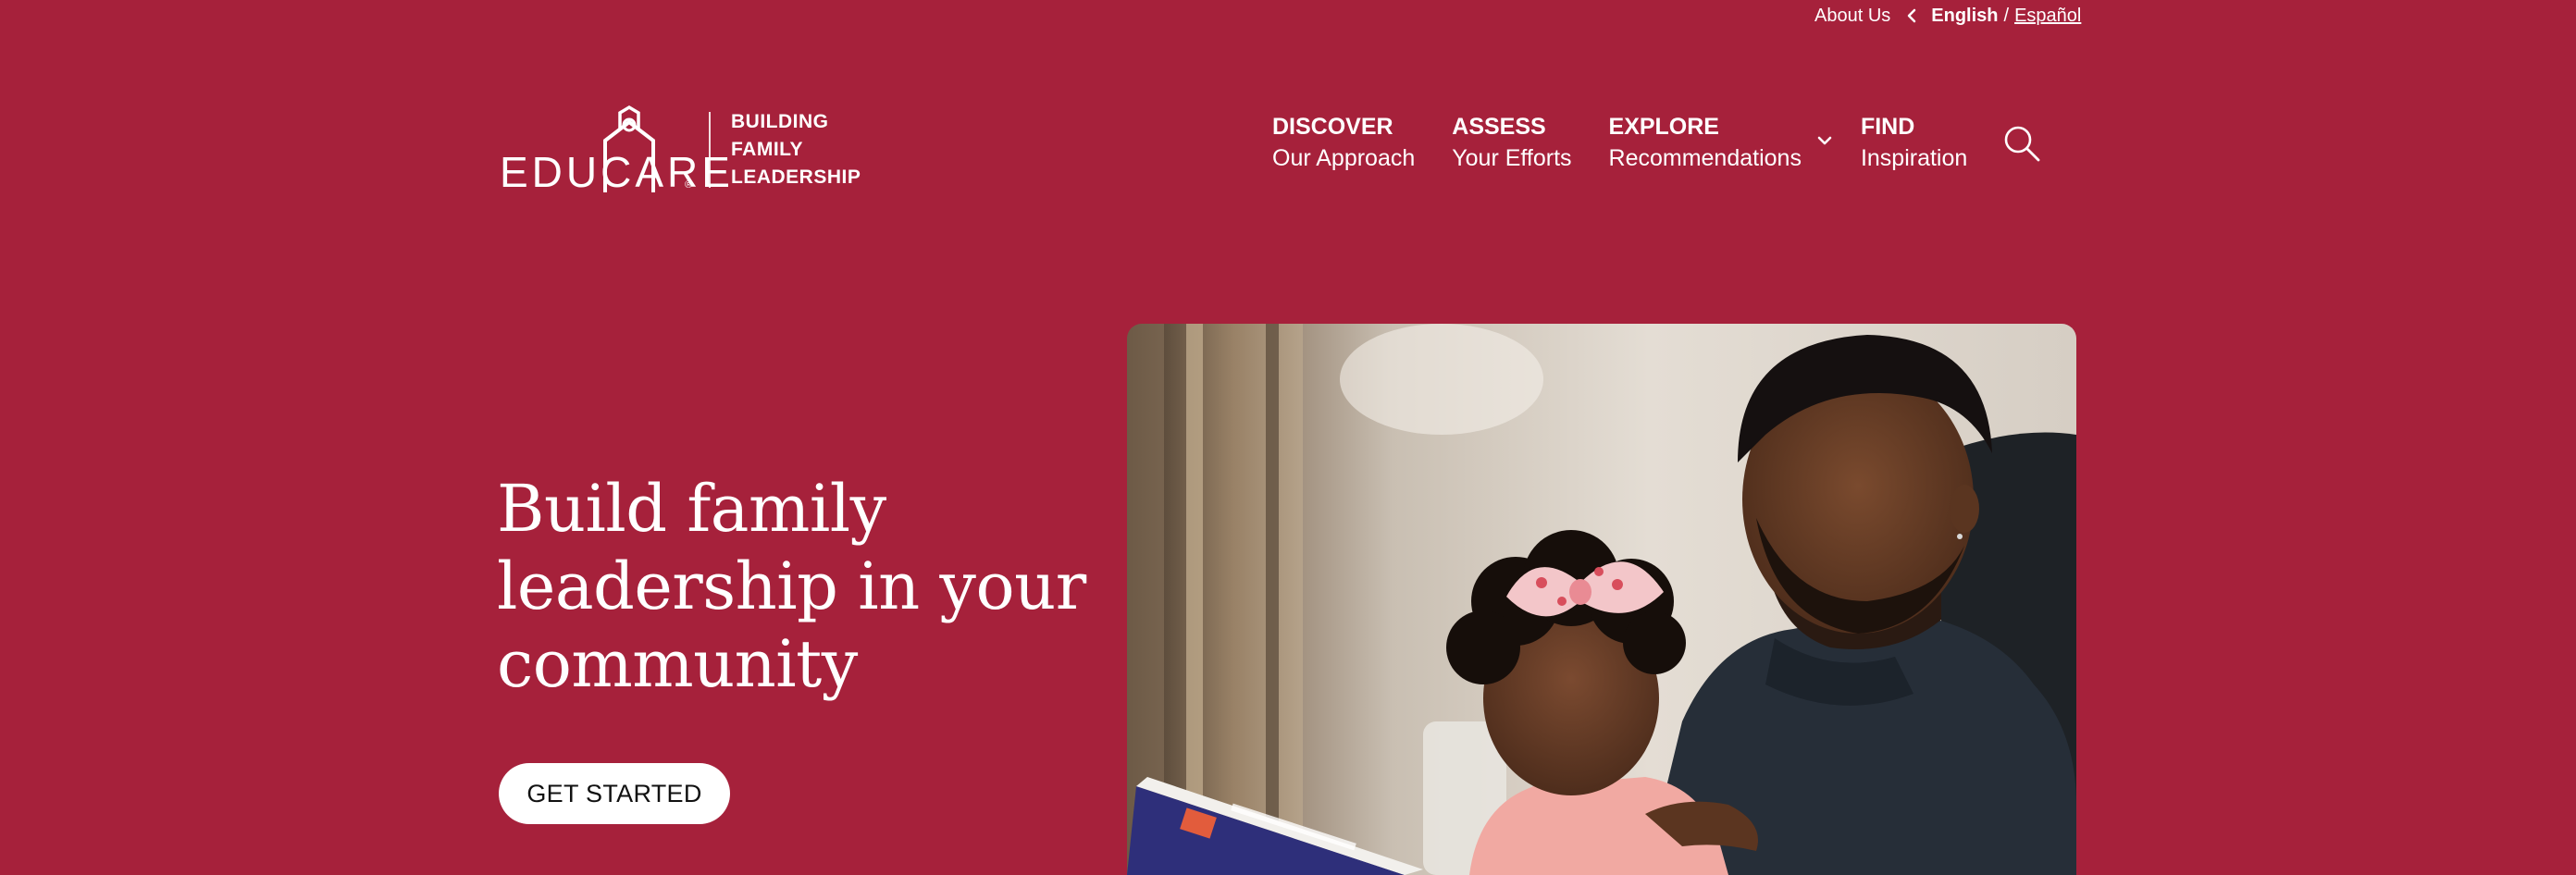  I want to click on nav-subtitle: Inspiration, so click(1914, 158).